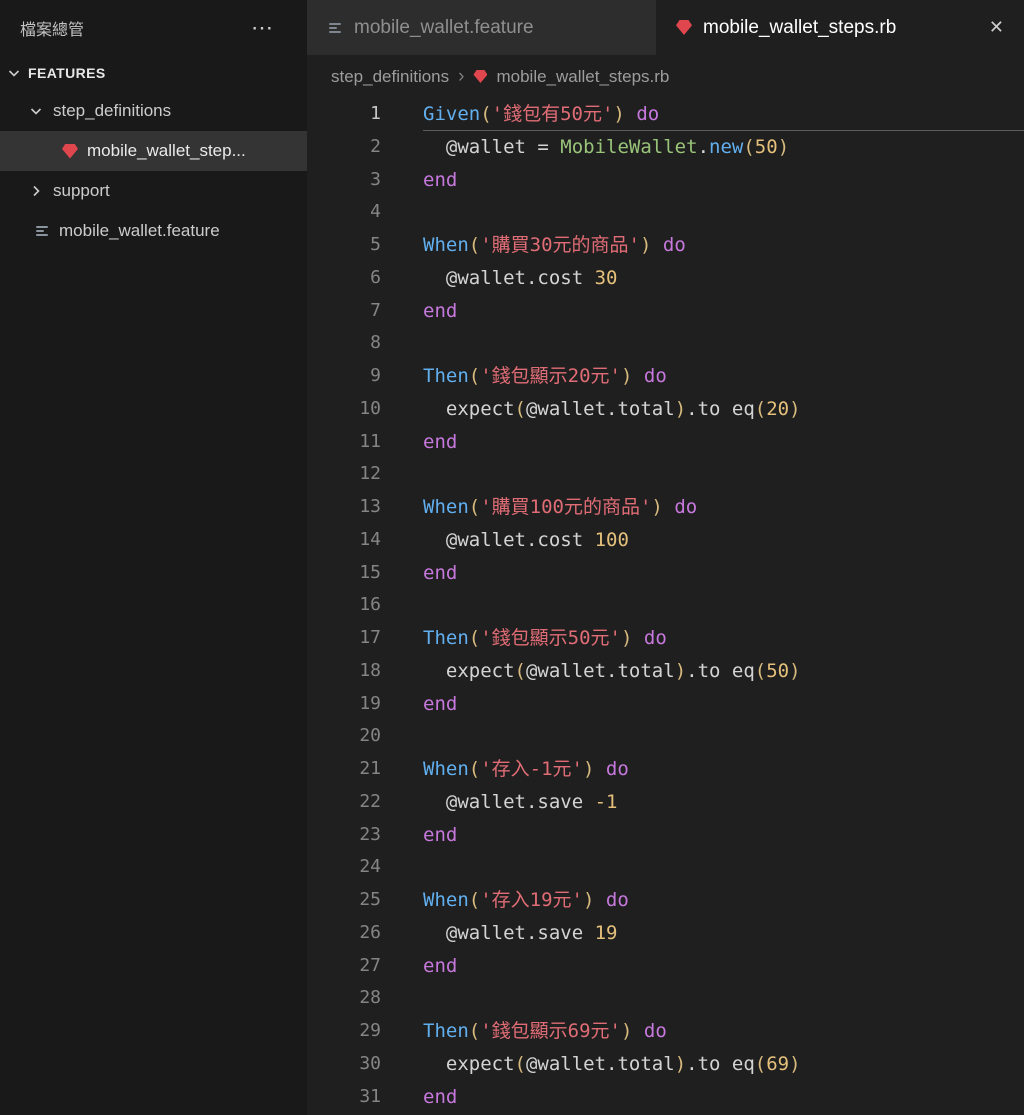  I want to click on code-text: When('存入-1元') do, so click(526, 769).